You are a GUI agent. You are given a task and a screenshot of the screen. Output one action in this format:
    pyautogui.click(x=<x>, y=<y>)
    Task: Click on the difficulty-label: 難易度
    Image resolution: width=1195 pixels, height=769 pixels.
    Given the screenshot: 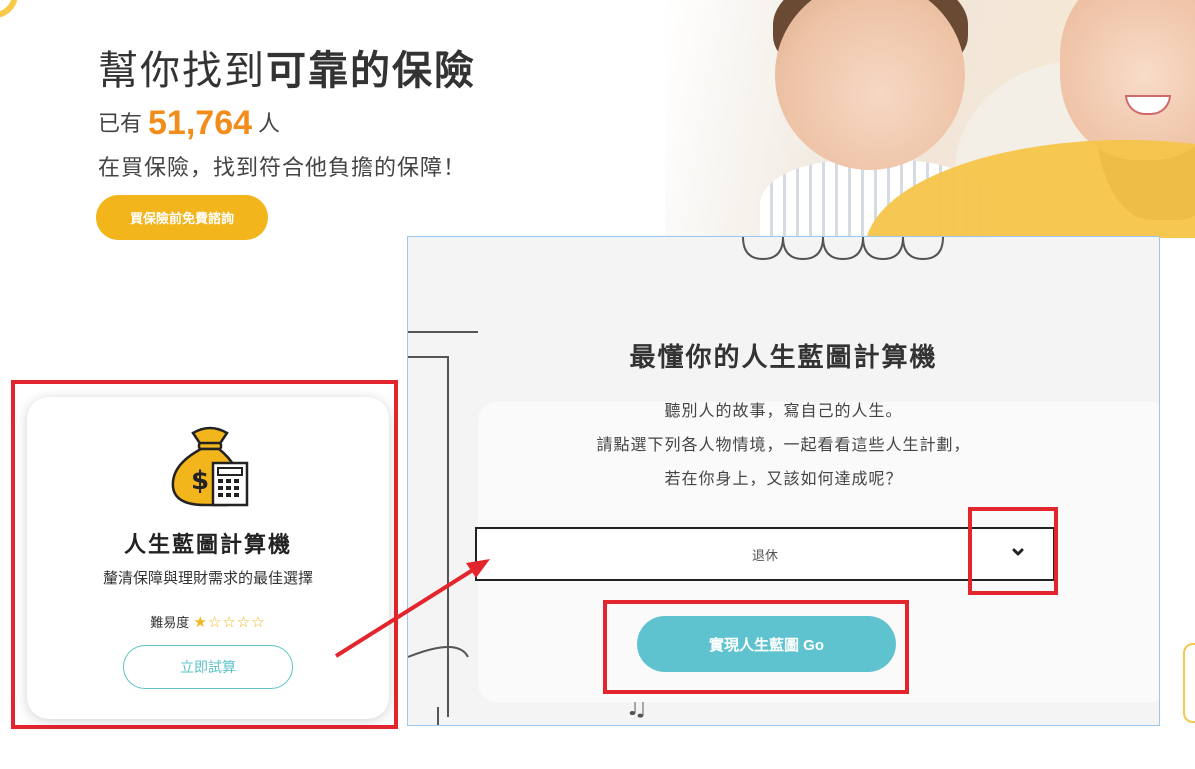 What is the action you would take?
    pyautogui.click(x=170, y=623)
    